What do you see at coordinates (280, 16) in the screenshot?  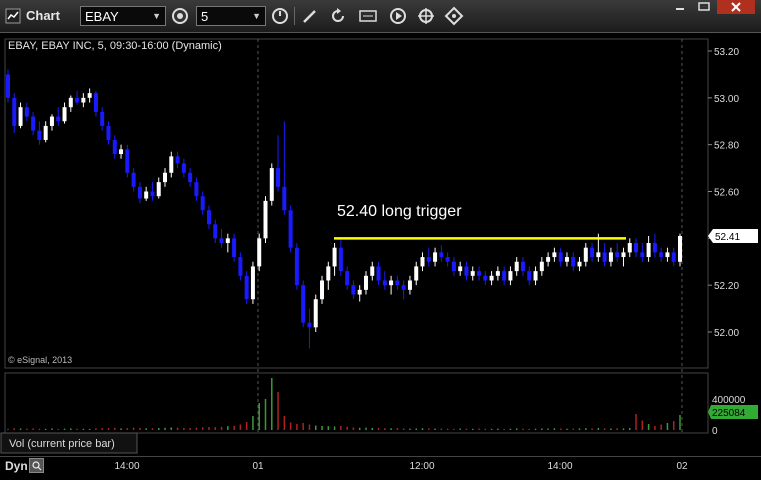 I see `interval-icon` at bounding box center [280, 16].